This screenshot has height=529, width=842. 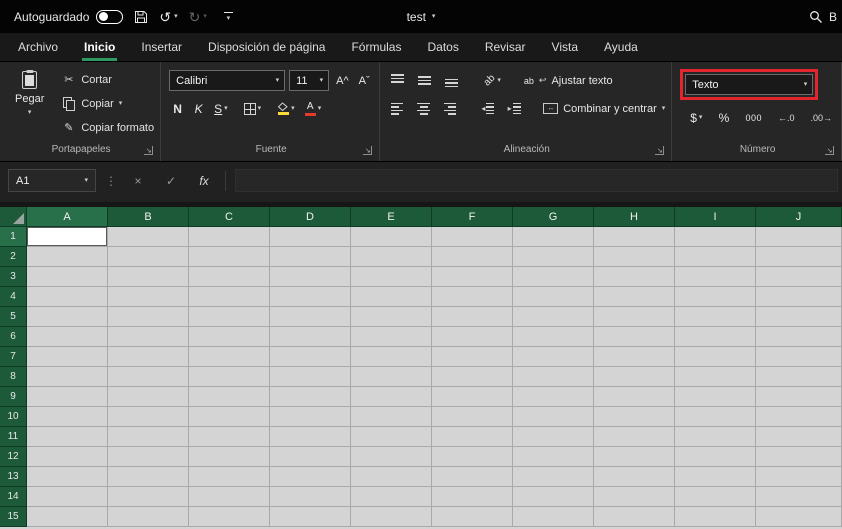 I want to click on undo-button: ↺ ▾, so click(x=168, y=17).